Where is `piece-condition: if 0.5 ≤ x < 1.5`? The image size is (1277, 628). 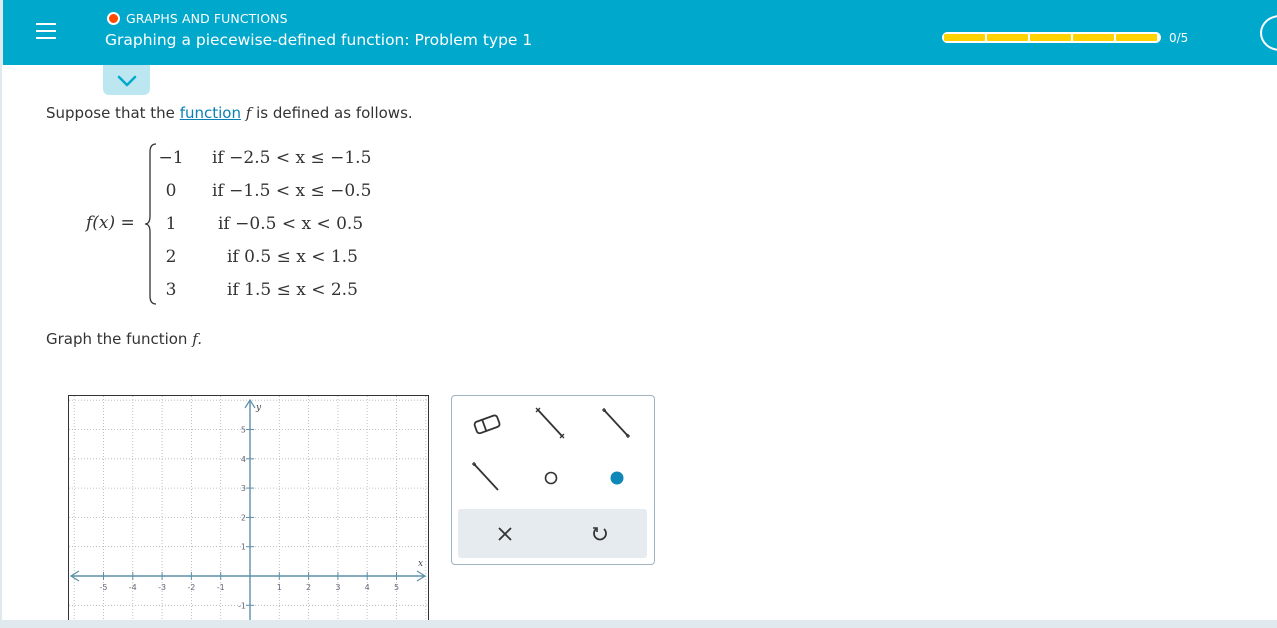
piece-condition: if 0.5 ≤ x < 1.5 is located at coordinates (292, 257).